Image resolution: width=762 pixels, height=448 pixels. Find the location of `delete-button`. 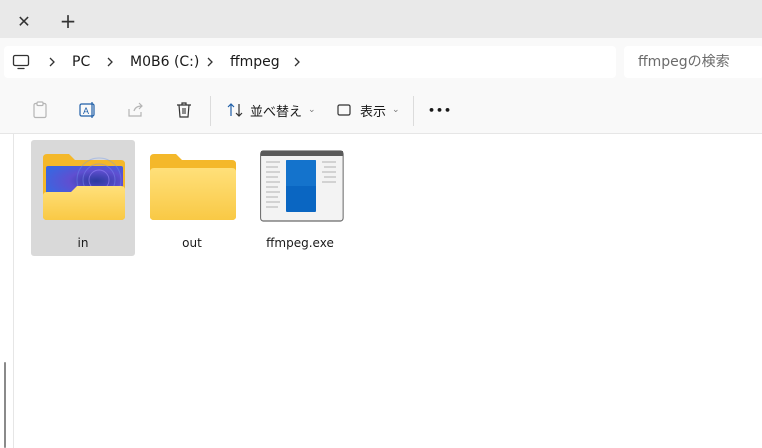

delete-button is located at coordinates (184, 110).